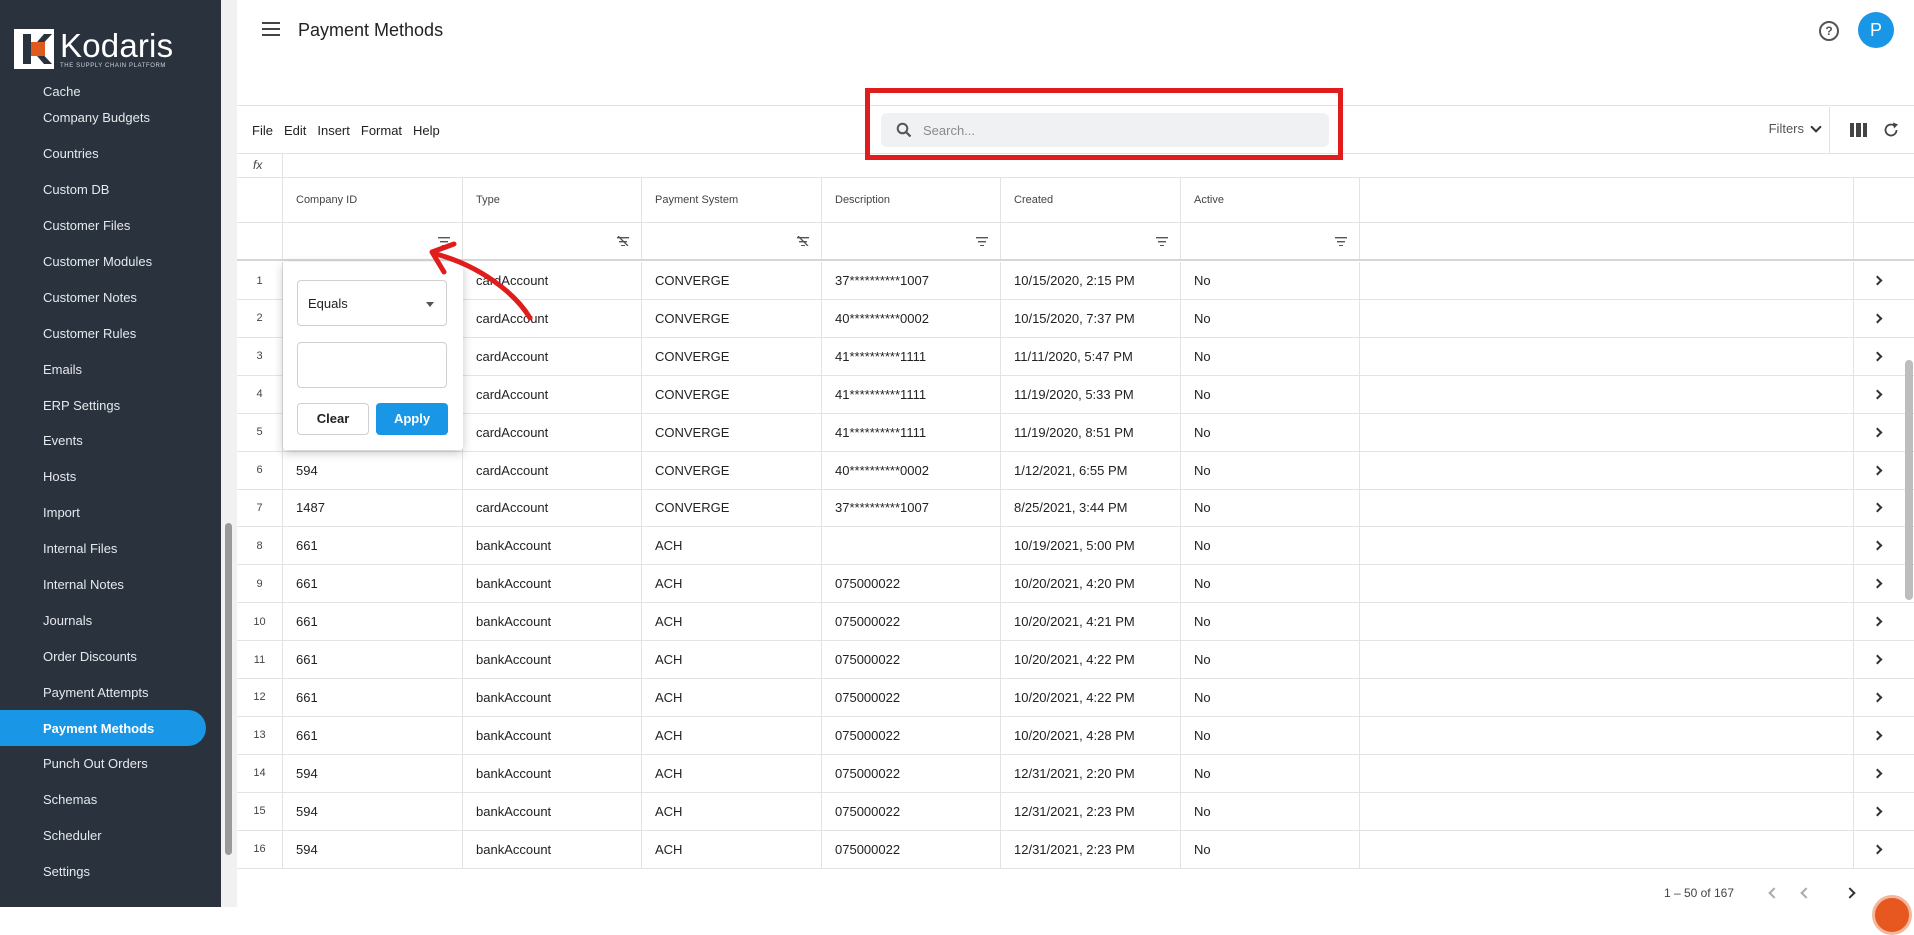 The width and height of the screenshot is (1914, 935). What do you see at coordinates (110, 477) in the screenshot?
I see `sidebar-item-hosts: Hosts` at bounding box center [110, 477].